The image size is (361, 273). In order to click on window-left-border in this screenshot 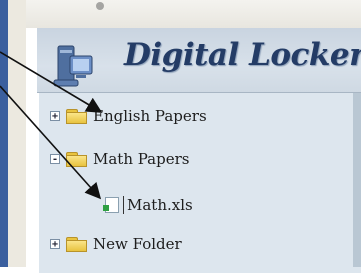, I will do `click(13, 133)`.